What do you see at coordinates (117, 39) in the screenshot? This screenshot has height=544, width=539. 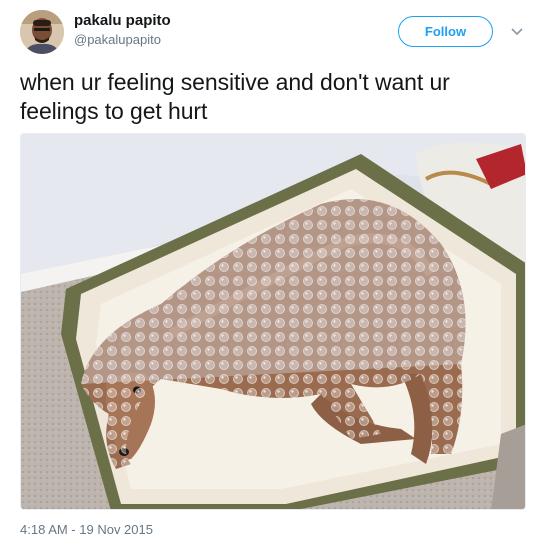 I see `author-handle: @pakalupapito` at bounding box center [117, 39].